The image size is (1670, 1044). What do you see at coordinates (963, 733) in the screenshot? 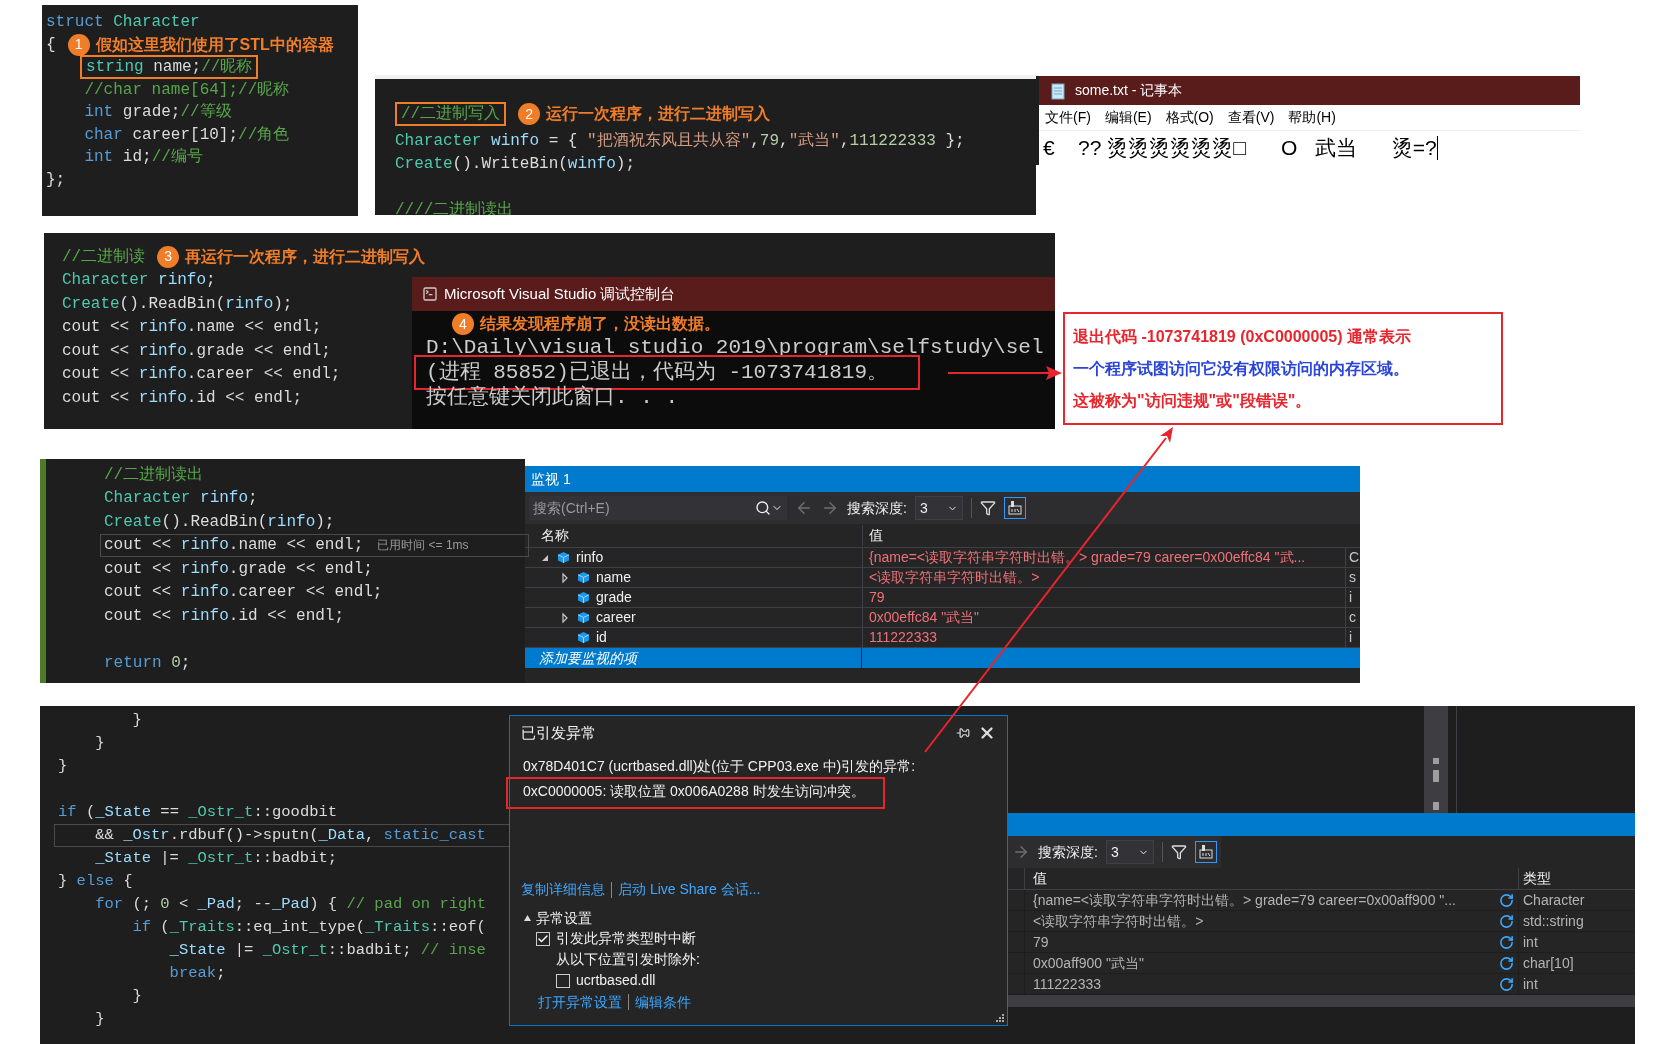
I see `pin-icon` at bounding box center [963, 733].